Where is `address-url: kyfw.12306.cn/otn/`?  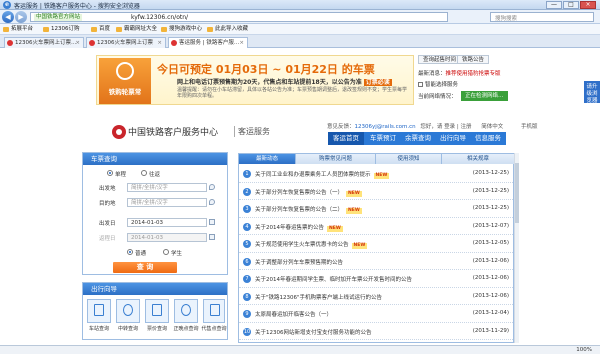 address-url: kyfw.12306.cn/otn/ is located at coordinates (159, 17).